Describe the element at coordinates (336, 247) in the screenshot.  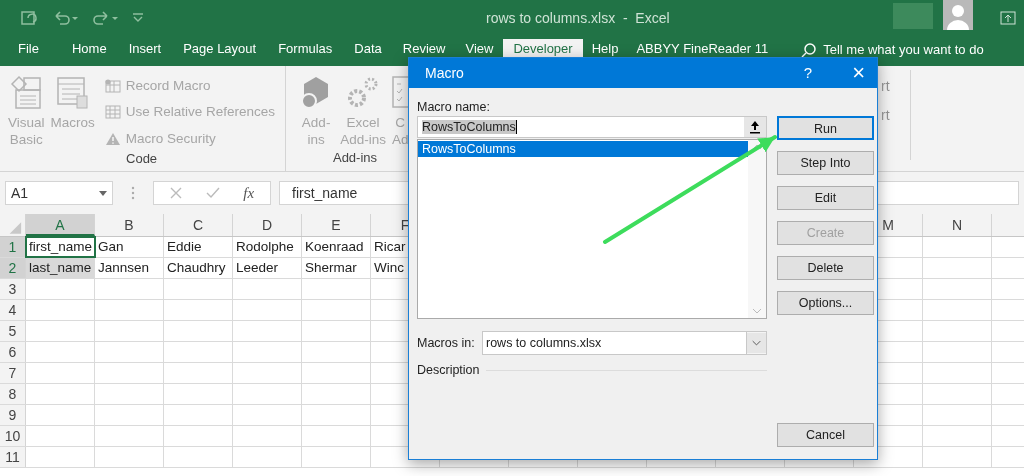
I see `table-cell: Koenraad` at that location.